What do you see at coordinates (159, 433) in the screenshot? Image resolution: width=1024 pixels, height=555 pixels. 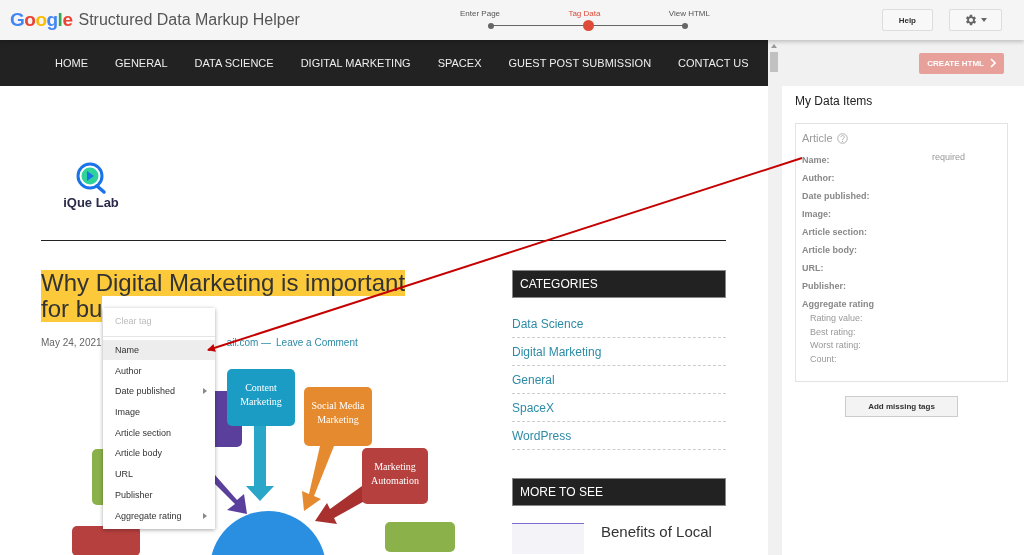 I see `menu-item: Article section` at bounding box center [159, 433].